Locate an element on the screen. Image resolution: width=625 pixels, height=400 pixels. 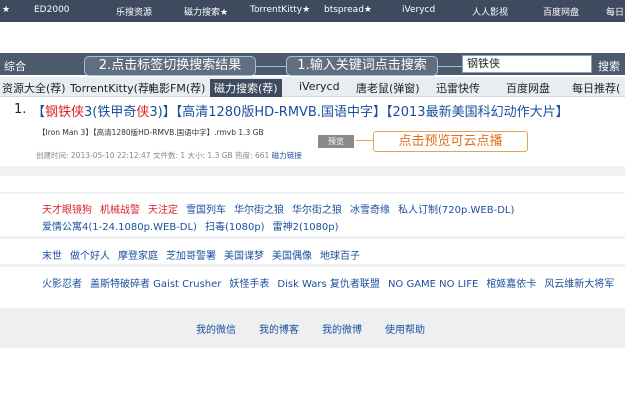
title-part: 3)】【高清1280版HD-RMVB.国语中字】【2013最新美国科幻动作大片】 is located at coordinates (359, 112).